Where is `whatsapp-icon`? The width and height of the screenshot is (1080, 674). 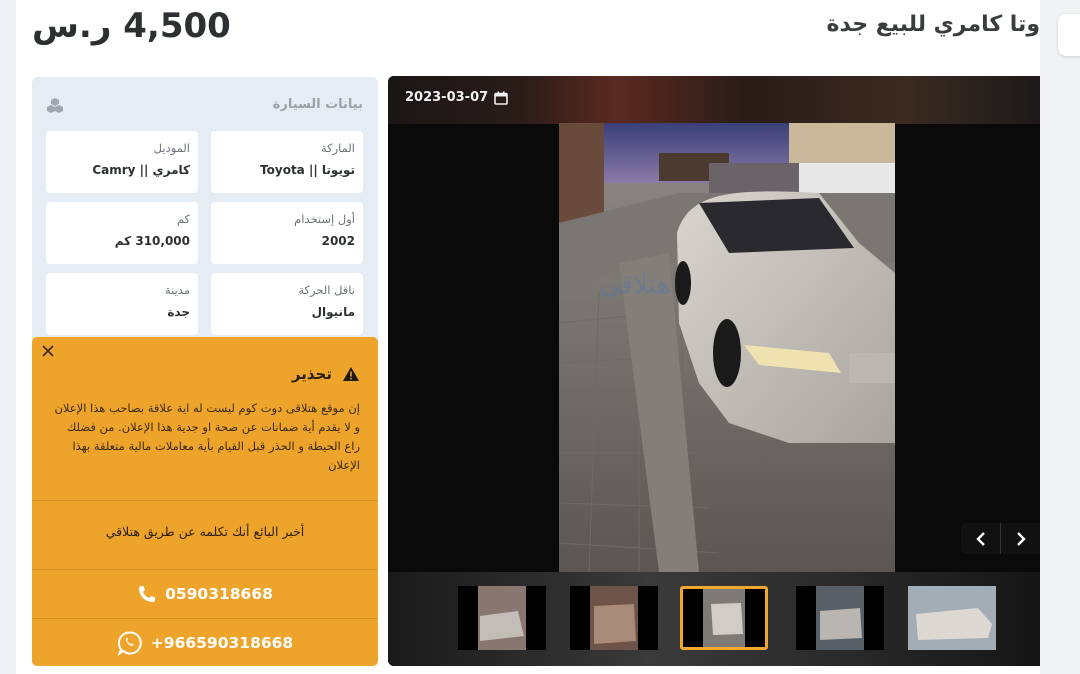 whatsapp-icon is located at coordinates (129, 643).